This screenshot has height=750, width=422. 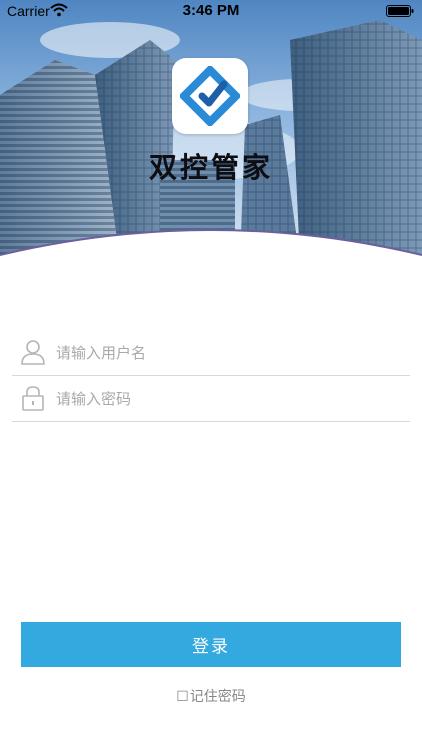 What do you see at coordinates (226, 399) in the screenshot?
I see `password-input` at bounding box center [226, 399].